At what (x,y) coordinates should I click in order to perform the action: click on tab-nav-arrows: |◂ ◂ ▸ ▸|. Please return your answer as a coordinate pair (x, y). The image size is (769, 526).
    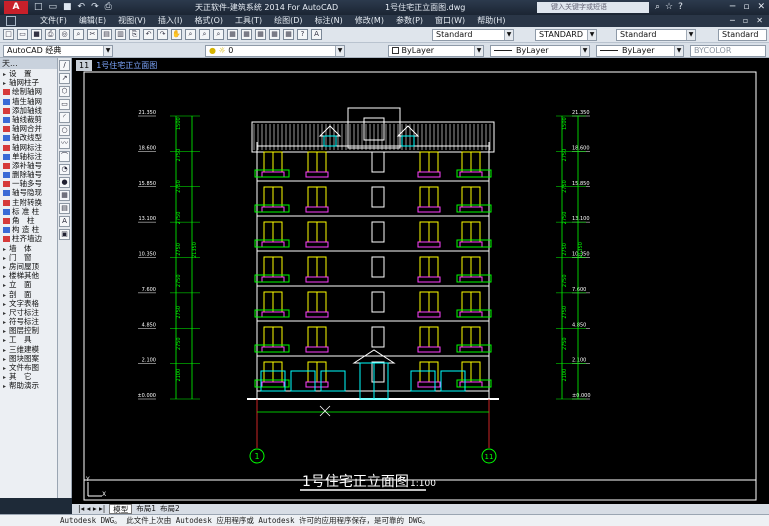
    Looking at the image, I should click on (91, 509).